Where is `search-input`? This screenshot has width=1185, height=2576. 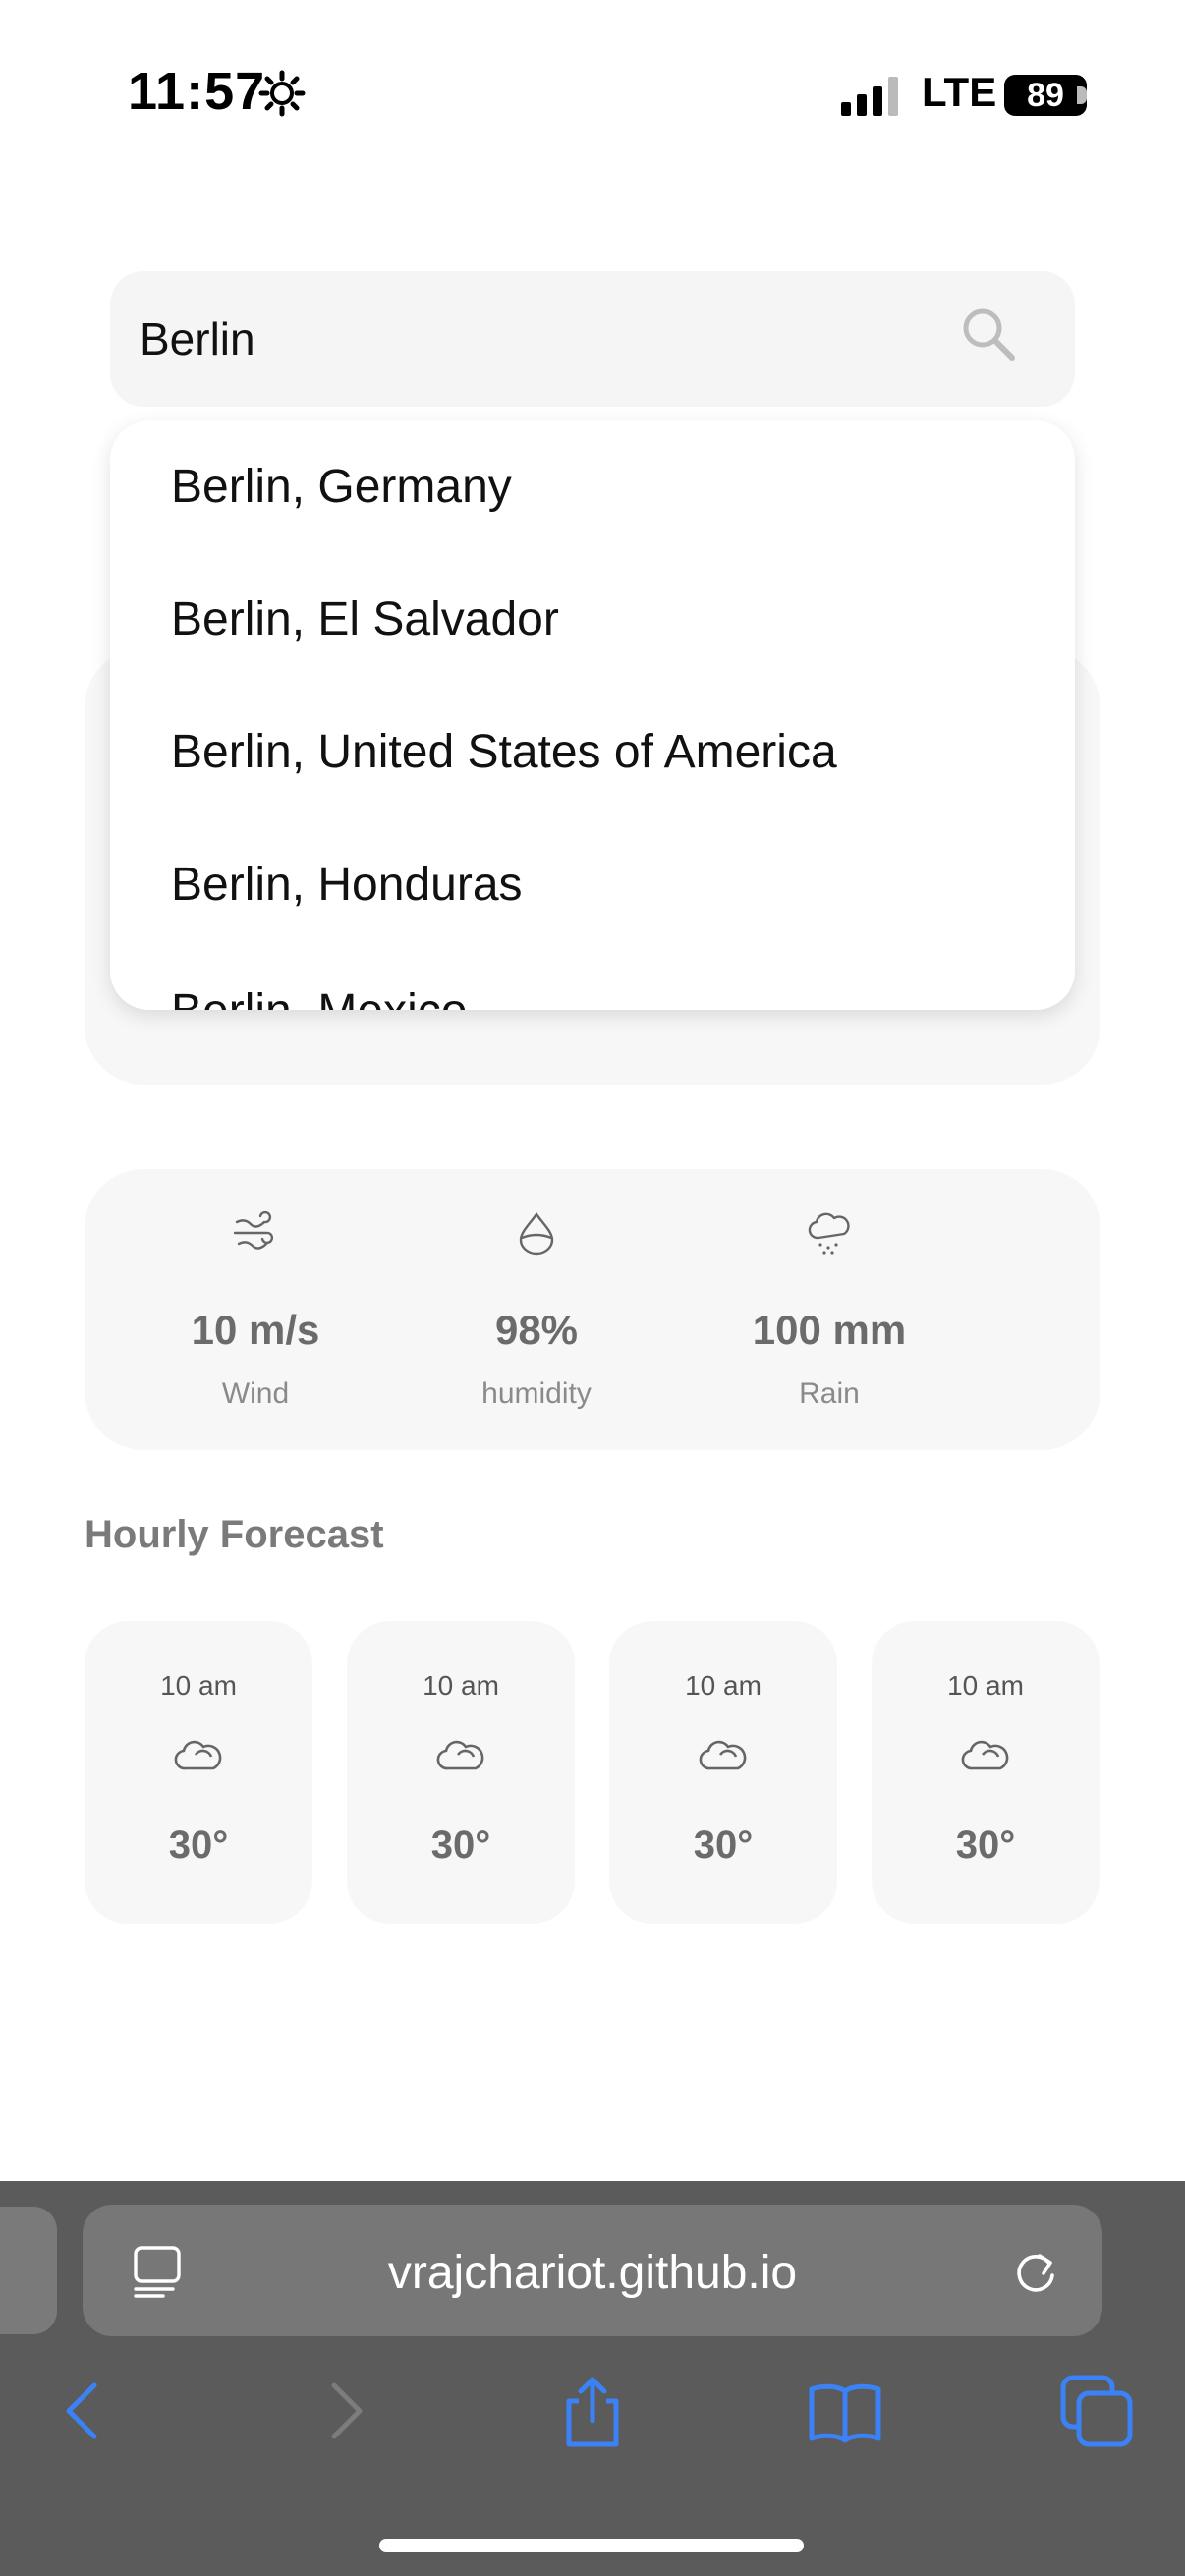 search-input is located at coordinates (542, 339).